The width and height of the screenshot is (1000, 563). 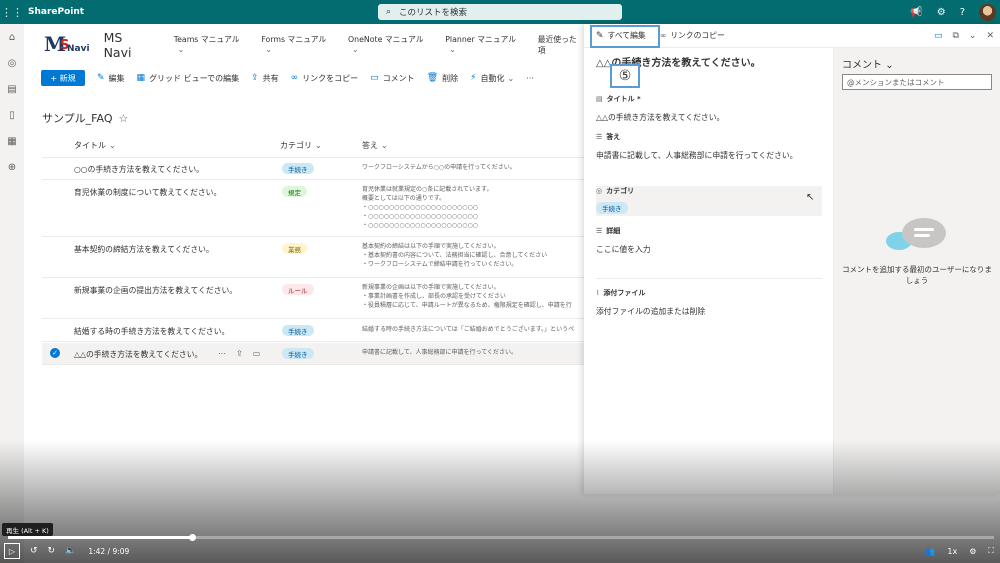 I want to click on trash-icon: 🗑, so click(x=432, y=78).